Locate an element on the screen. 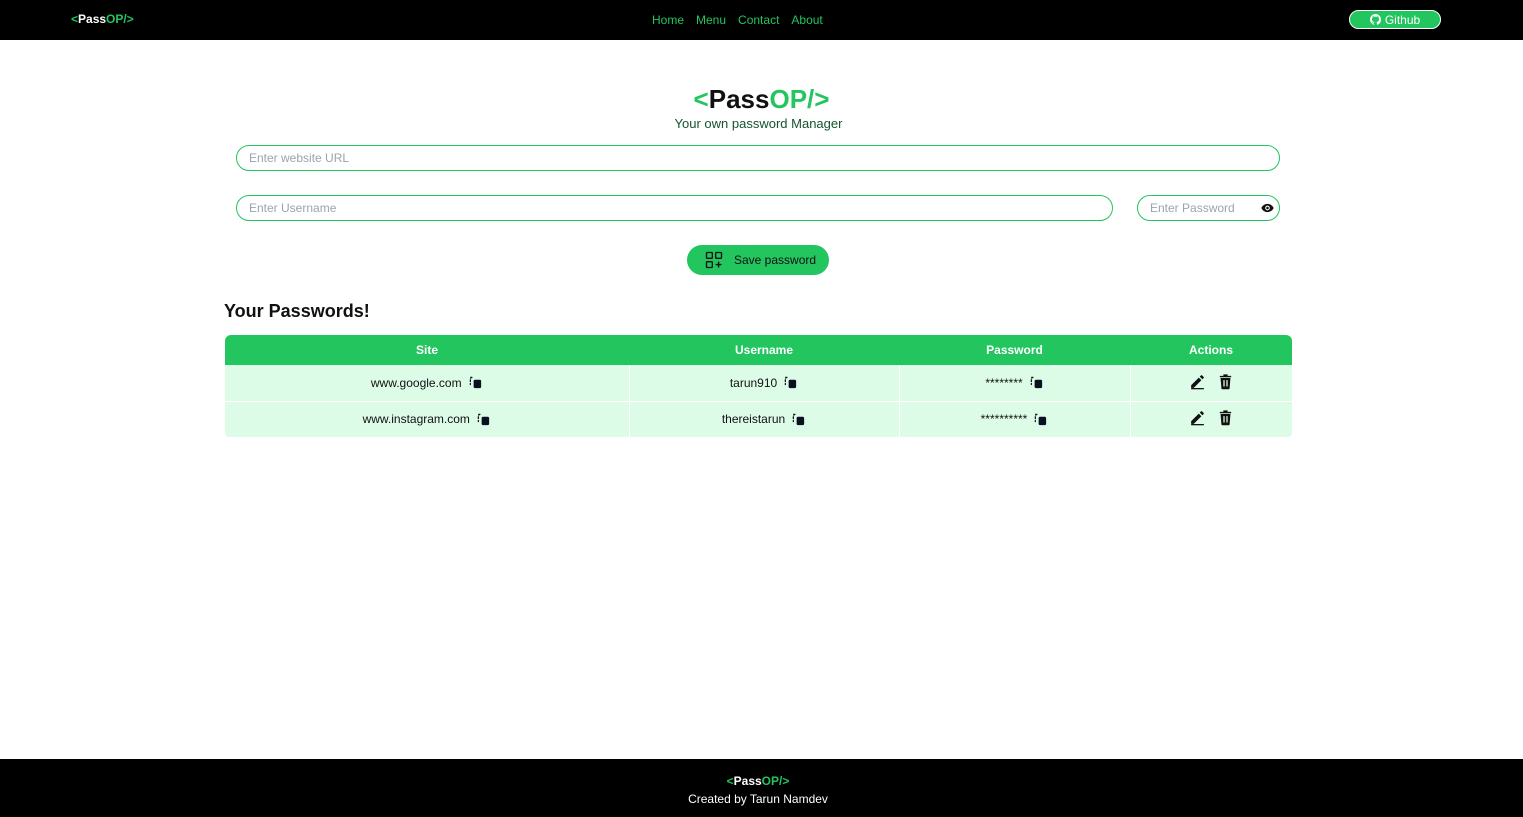 The width and height of the screenshot is (1523, 817). logo-op: OP/ is located at coordinates (116, 19).